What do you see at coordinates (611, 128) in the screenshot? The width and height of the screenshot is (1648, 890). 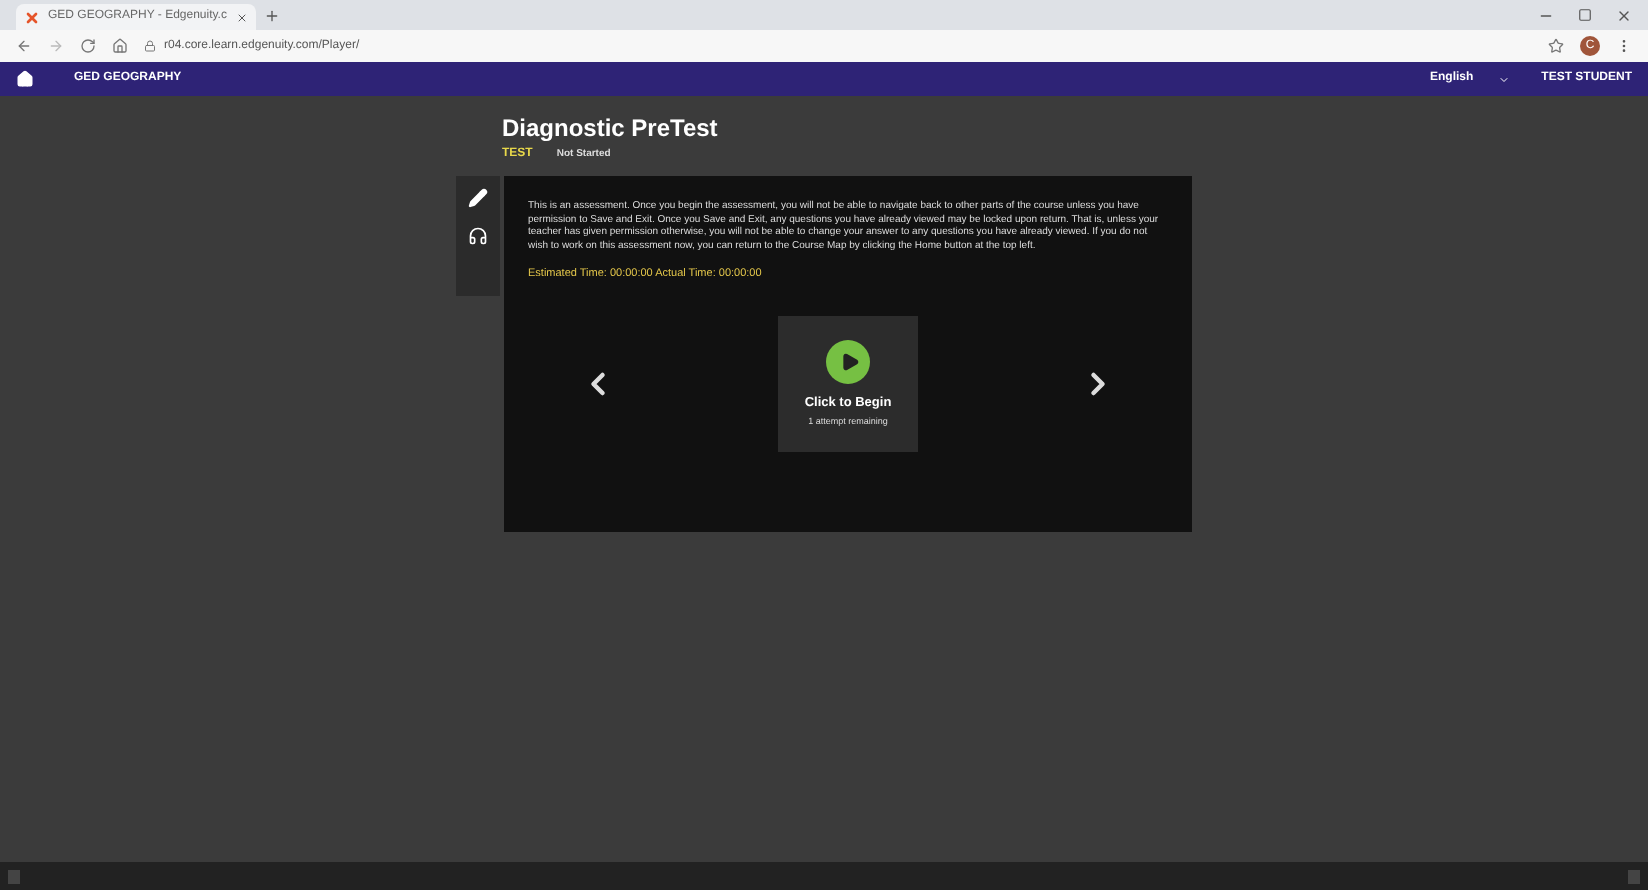 I see `activity-title: Diagnostic PreTest` at bounding box center [611, 128].